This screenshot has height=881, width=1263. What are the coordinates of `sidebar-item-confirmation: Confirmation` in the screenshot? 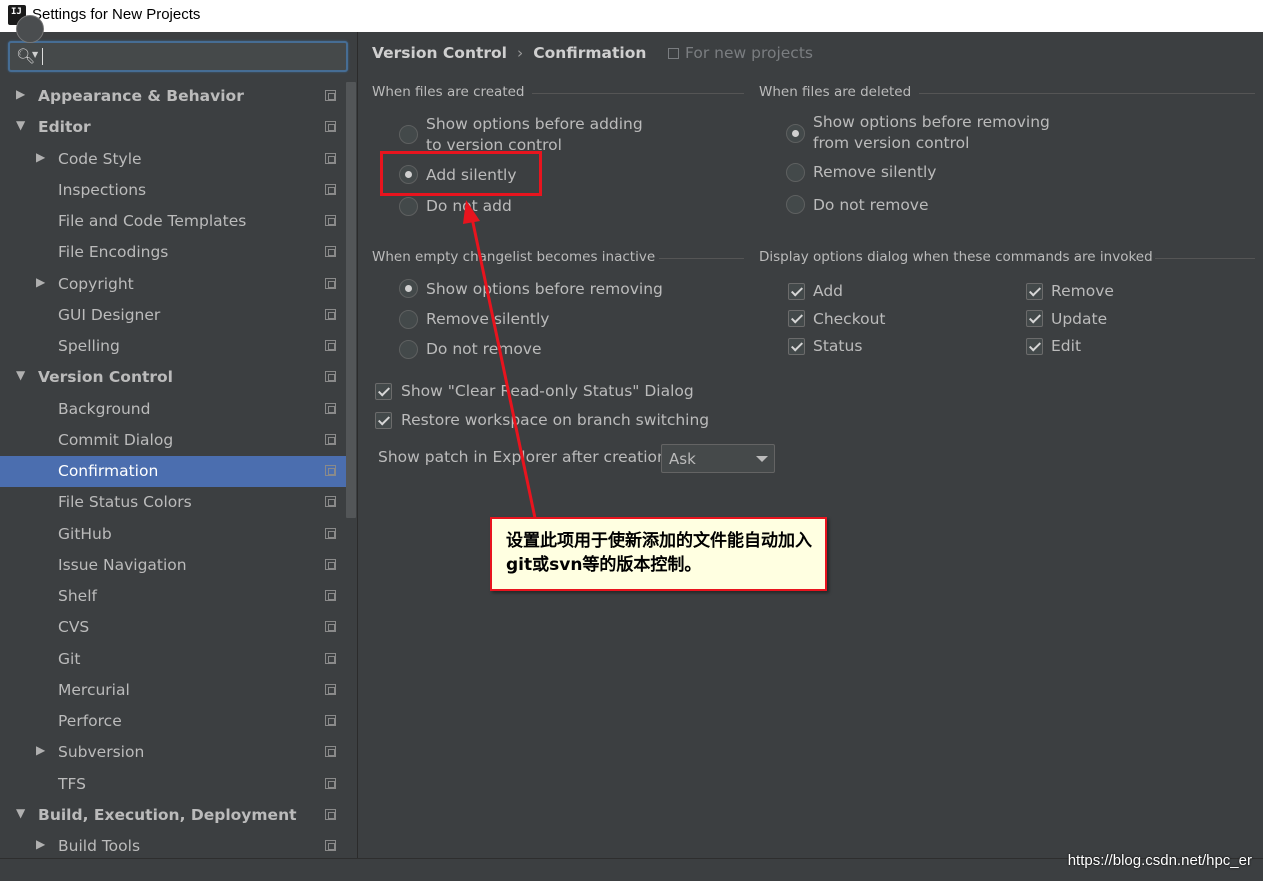 It's located at (173, 471).